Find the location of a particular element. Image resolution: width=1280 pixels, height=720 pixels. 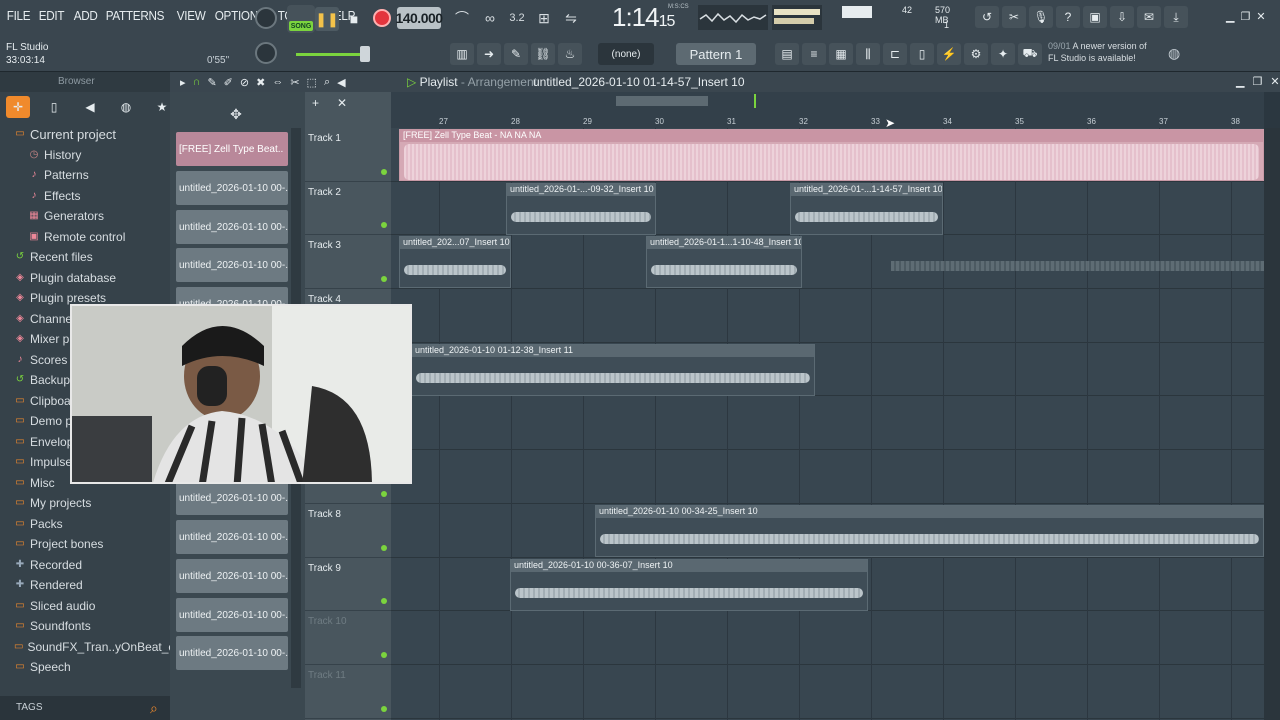

track-header: Track 10 is located at coordinates (348, 638).